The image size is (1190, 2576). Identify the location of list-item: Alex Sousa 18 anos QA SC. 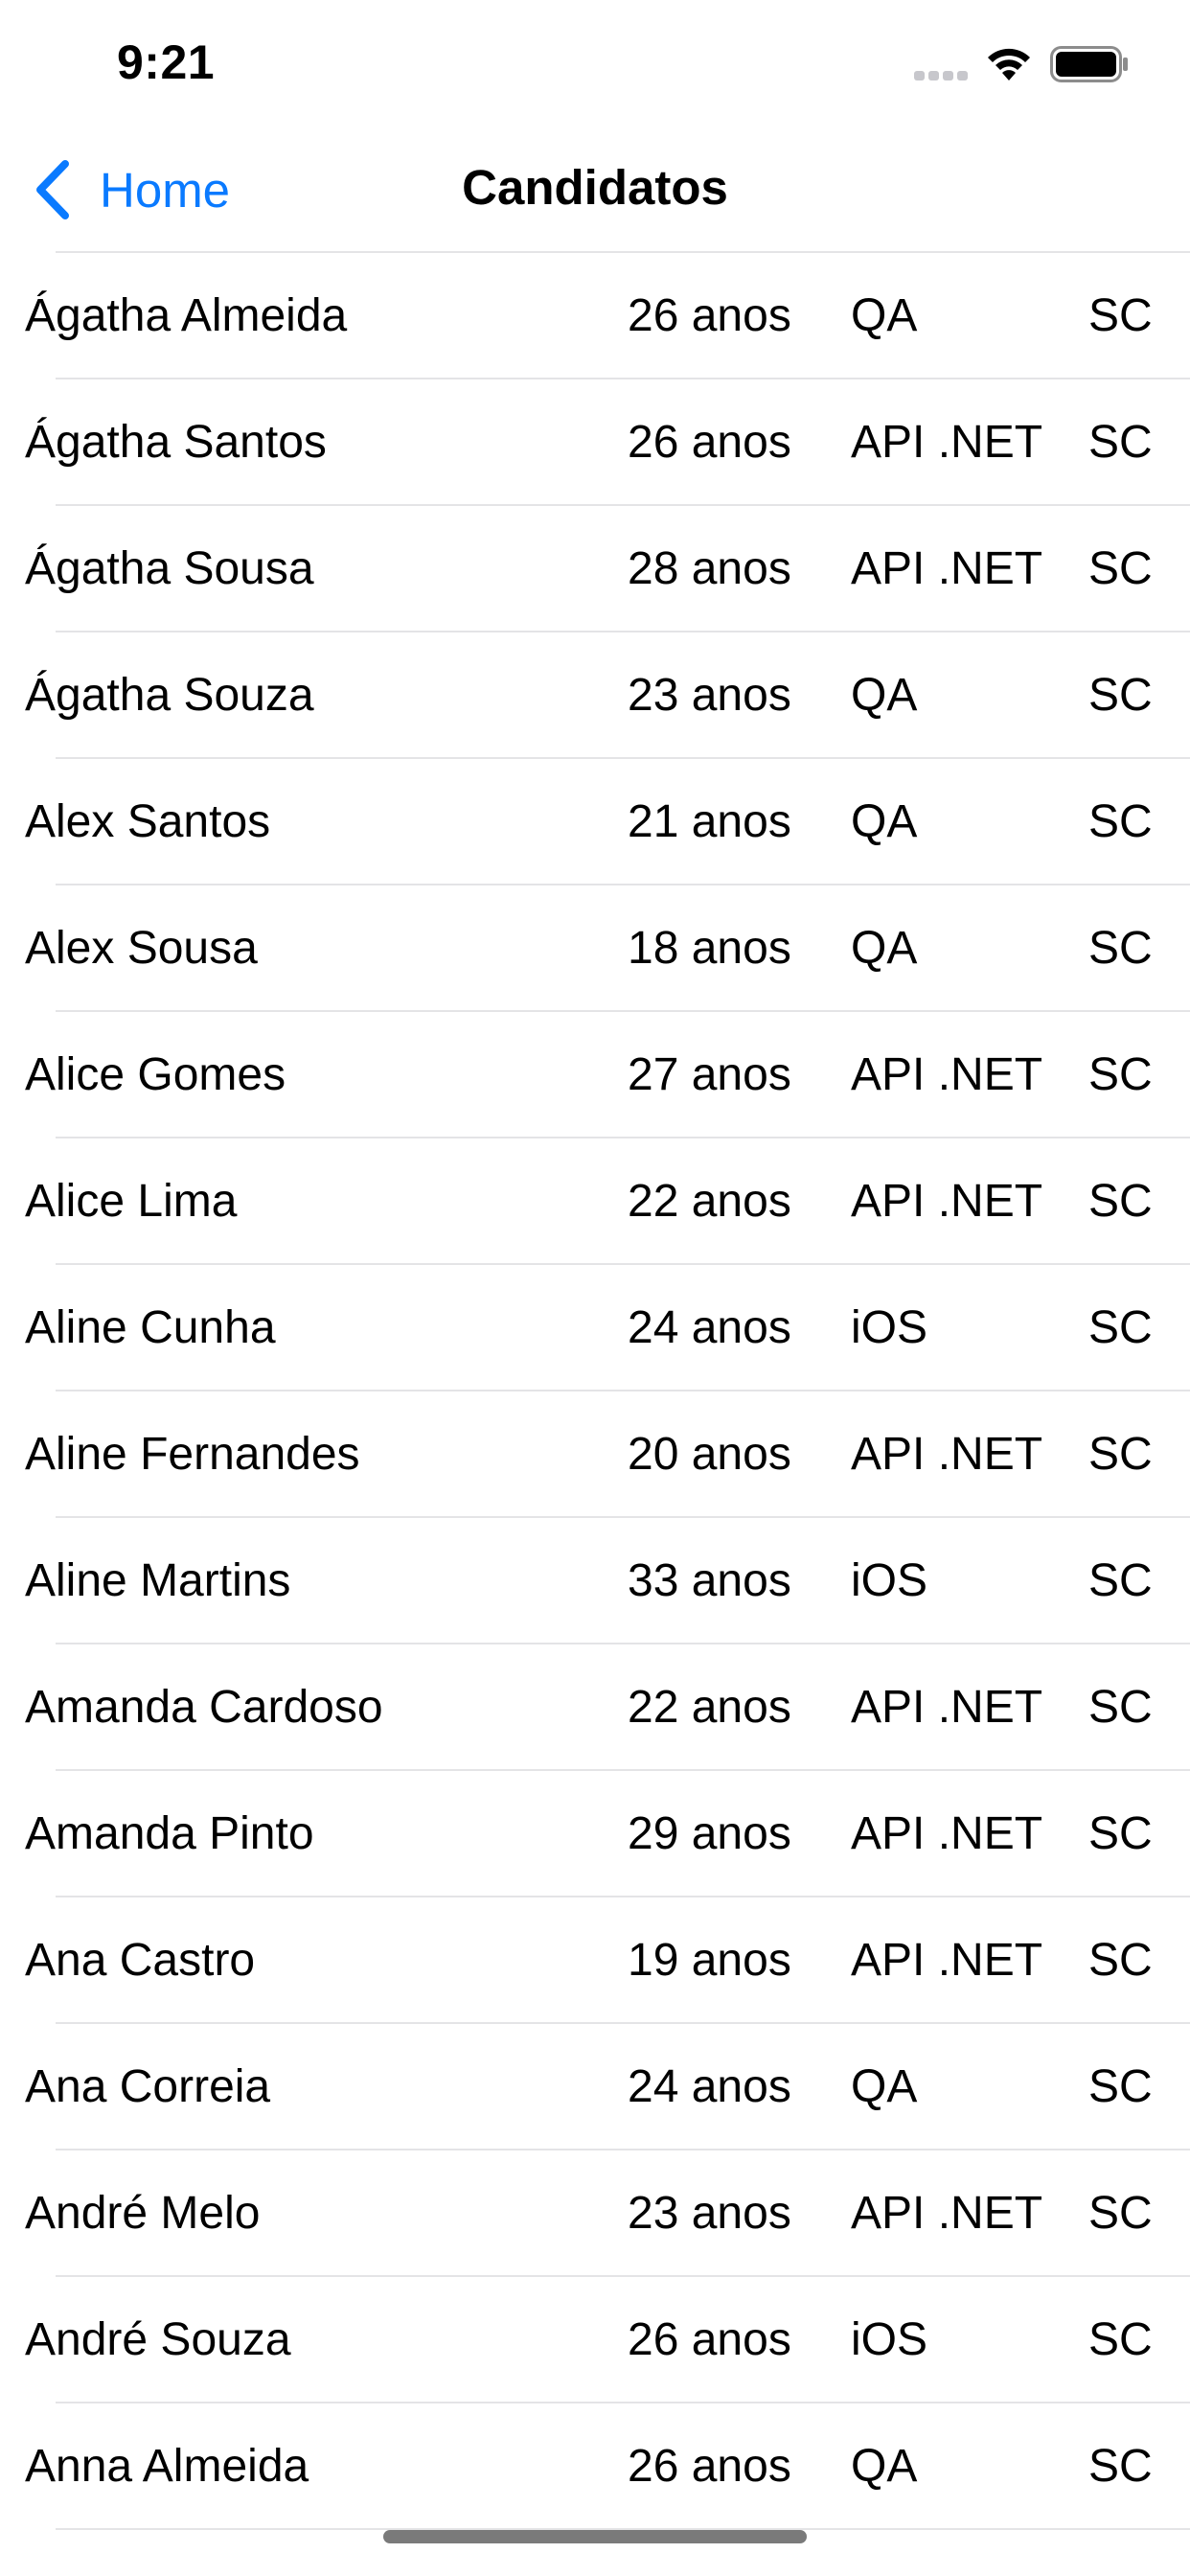
(595, 949).